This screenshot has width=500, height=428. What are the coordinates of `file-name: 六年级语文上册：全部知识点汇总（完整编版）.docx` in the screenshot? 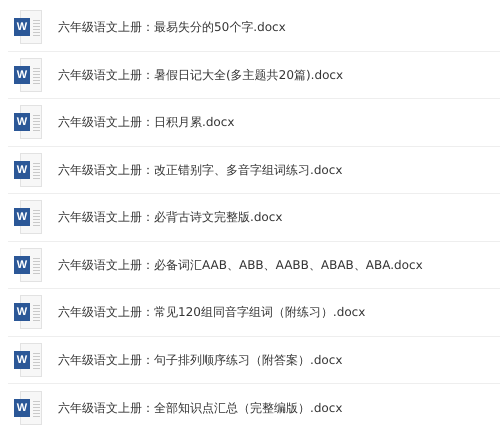 It's located at (200, 407).